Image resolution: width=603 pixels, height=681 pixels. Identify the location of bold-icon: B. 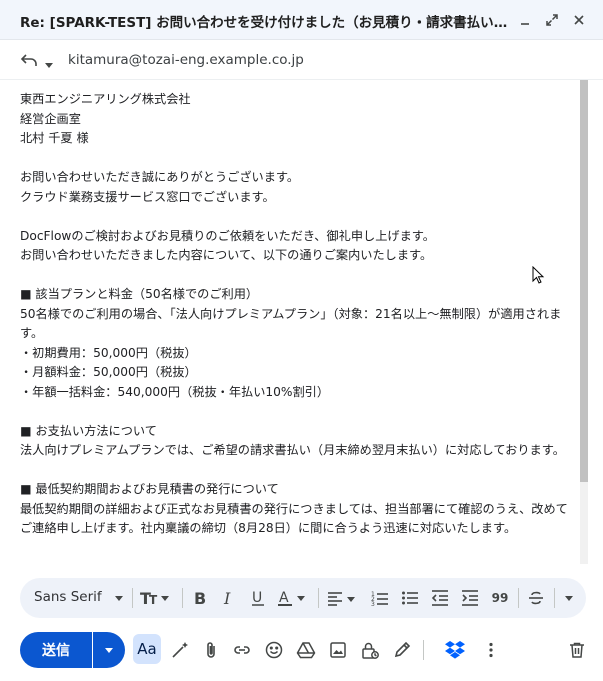
(200, 598).